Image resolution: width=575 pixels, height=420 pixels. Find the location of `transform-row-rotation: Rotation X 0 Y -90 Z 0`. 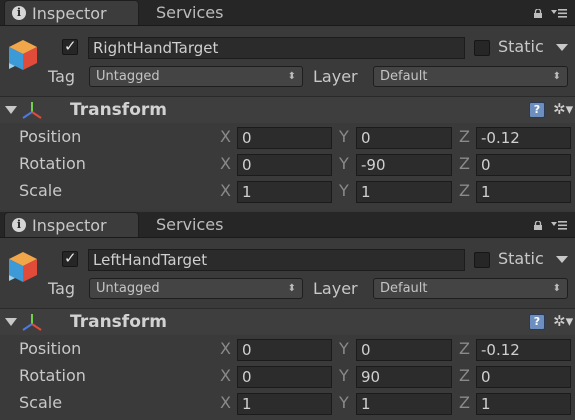

transform-row-rotation: Rotation X 0 Y -90 Z 0 is located at coordinates (287, 164).